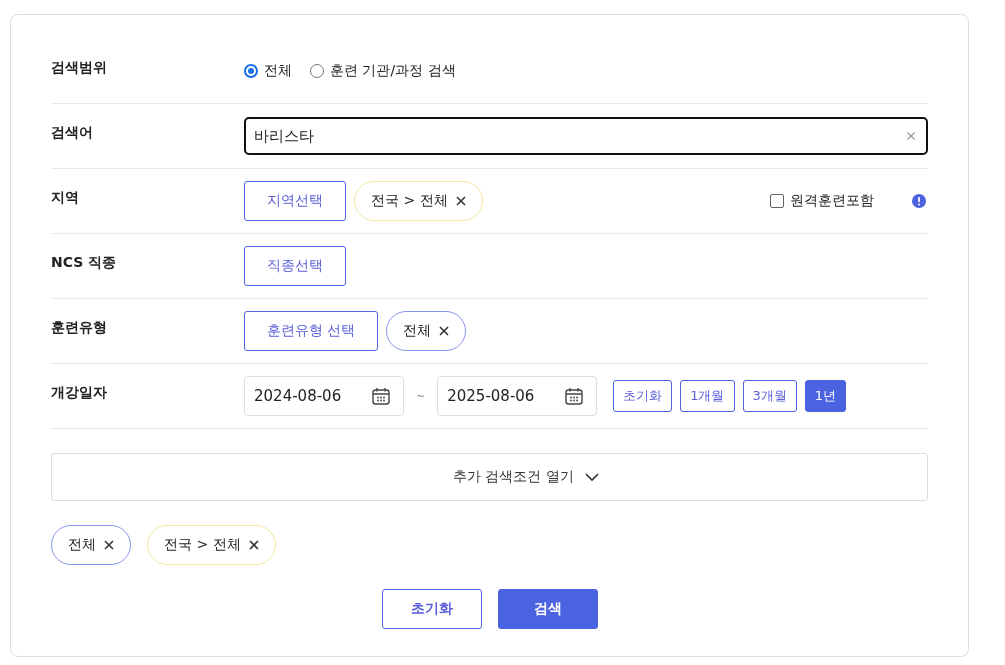  What do you see at coordinates (547, 609) in the screenshot?
I see `search-button: 검색` at bounding box center [547, 609].